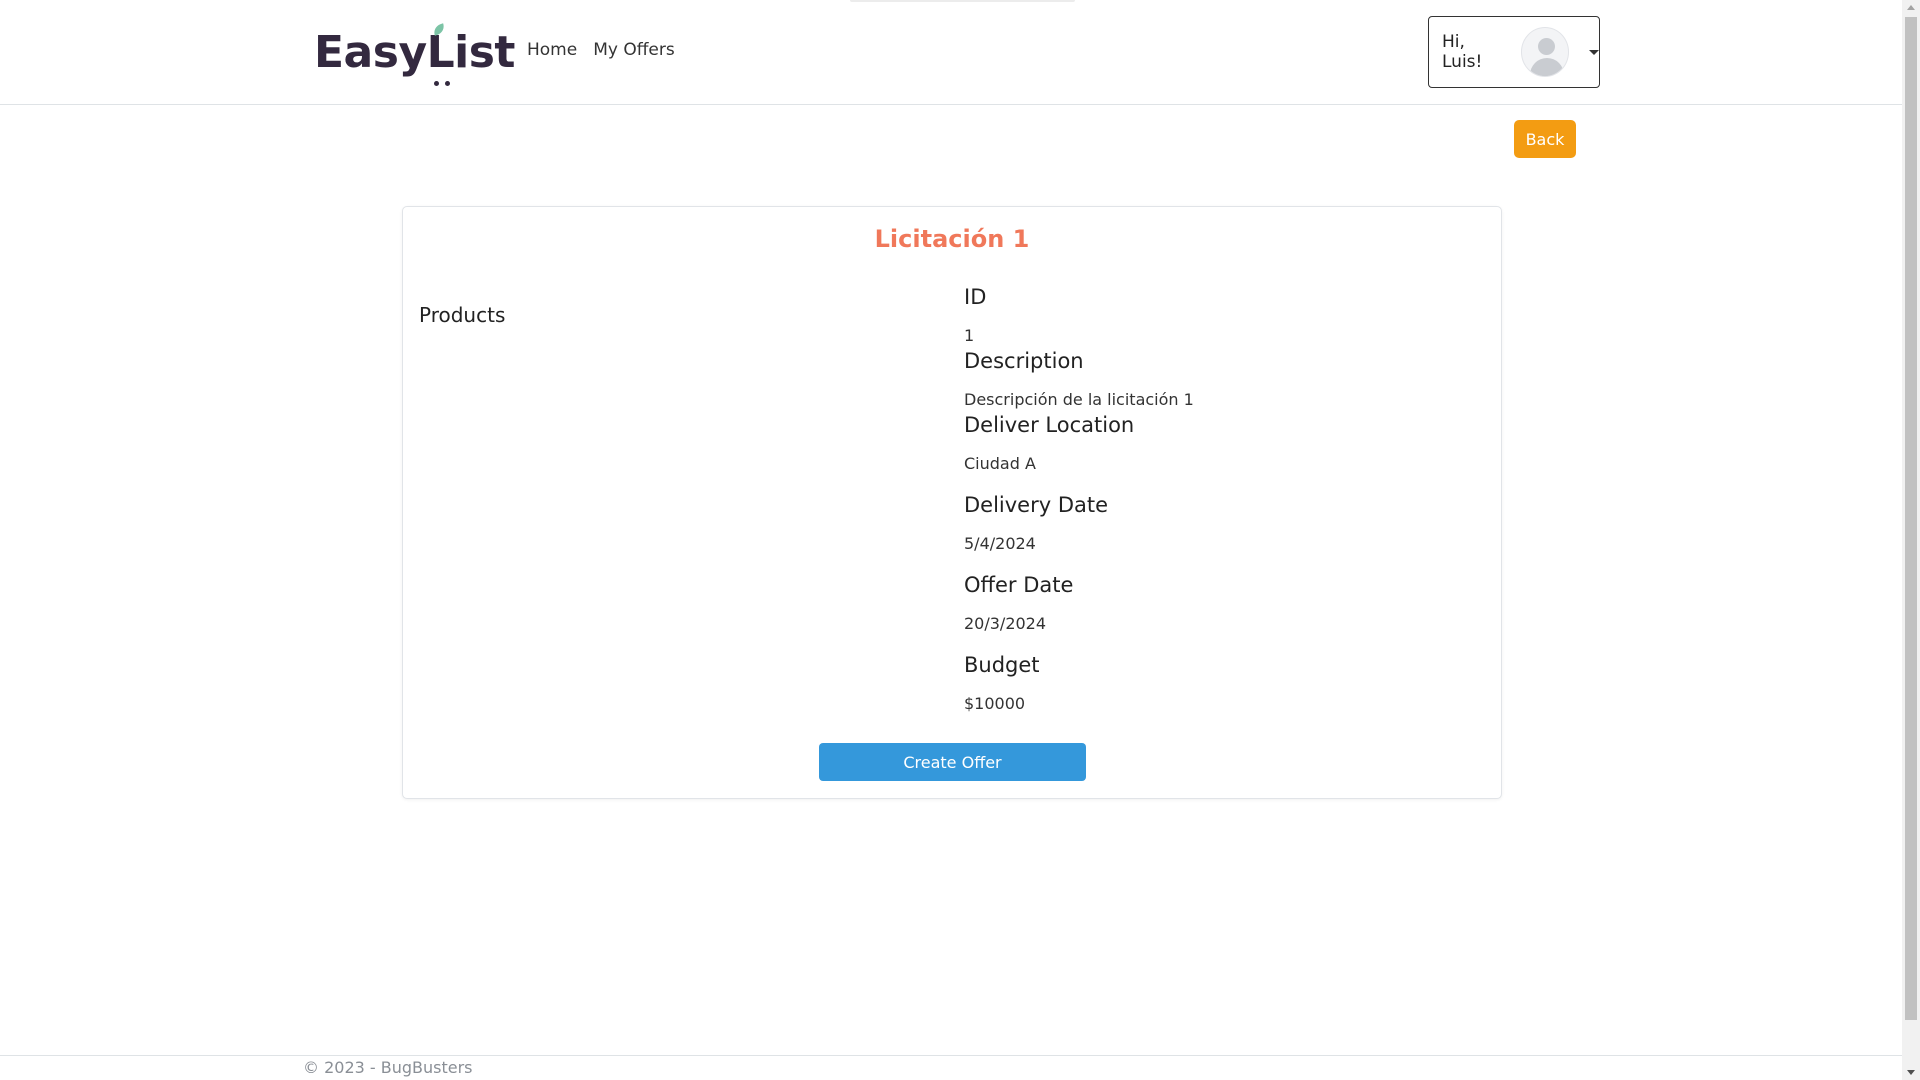 The width and height of the screenshot is (1920, 1080). I want to click on field-label-budget: Budget, so click(1002, 665).